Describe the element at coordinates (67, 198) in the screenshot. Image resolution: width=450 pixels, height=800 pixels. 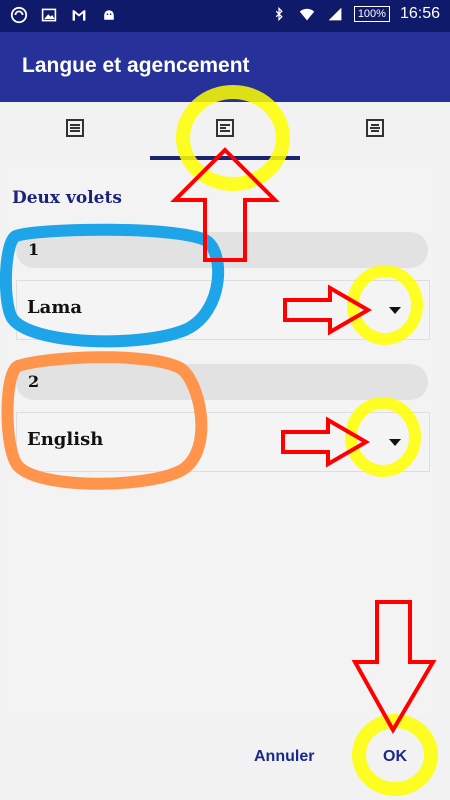
I see `section-title: Deux volets` at that location.